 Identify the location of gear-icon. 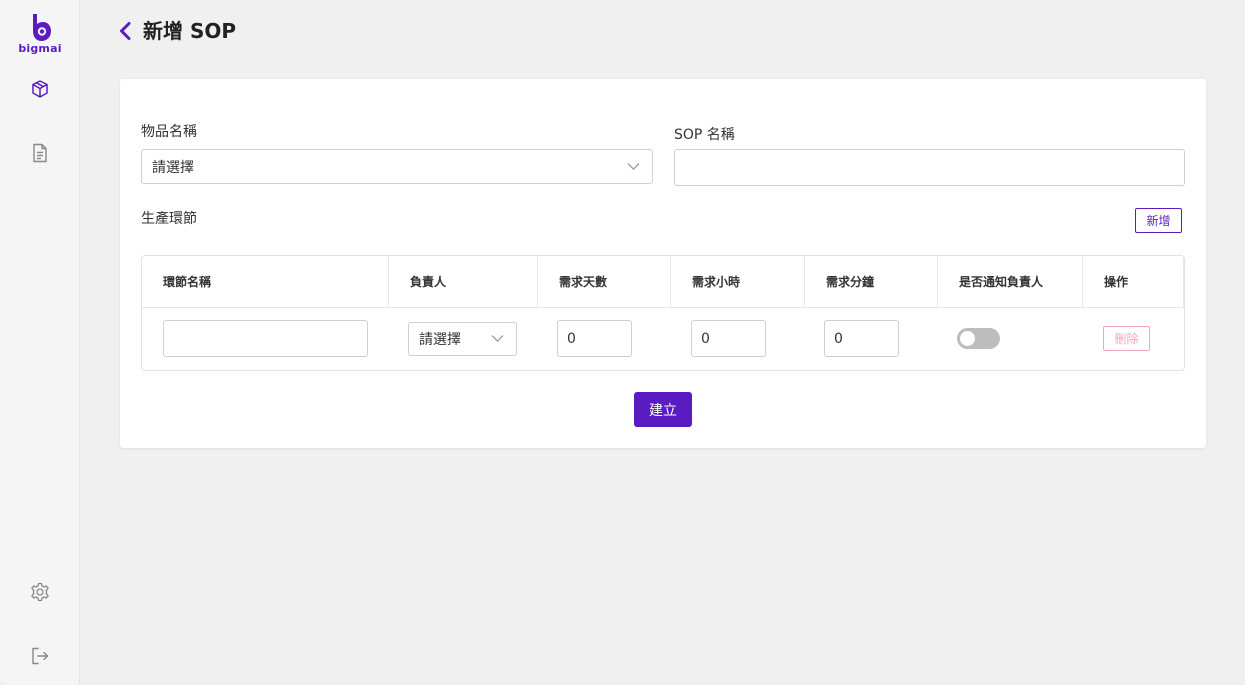
(40, 592).